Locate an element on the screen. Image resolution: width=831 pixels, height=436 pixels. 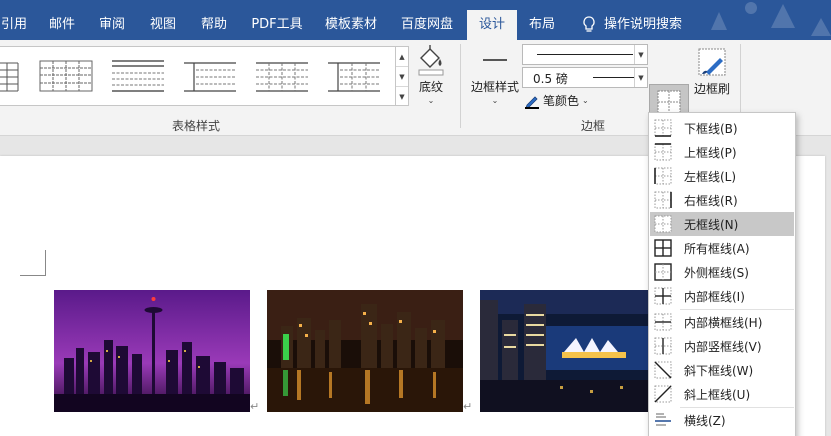
gallery-more-icon: ▼ is located at coordinates (402, 97).